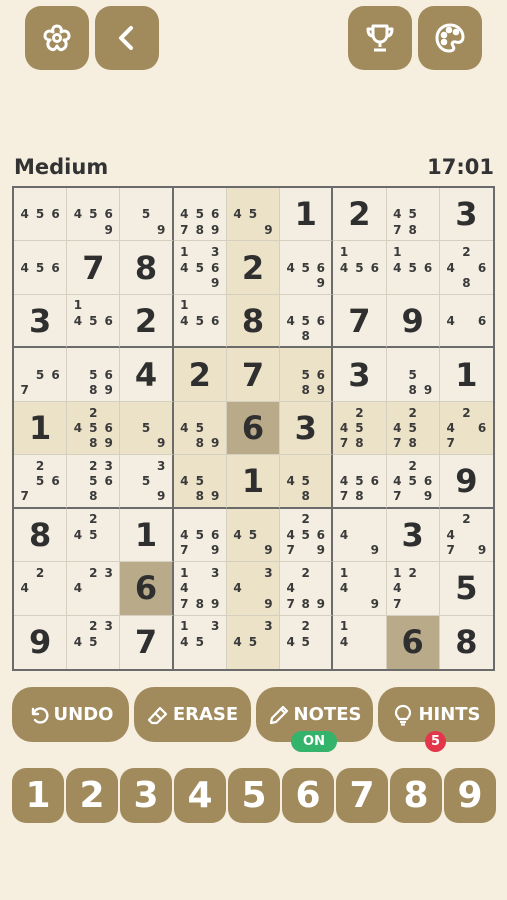 This screenshot has width=507, height=900. I want to click on cell-r8c9: 5, so click(466, 589).